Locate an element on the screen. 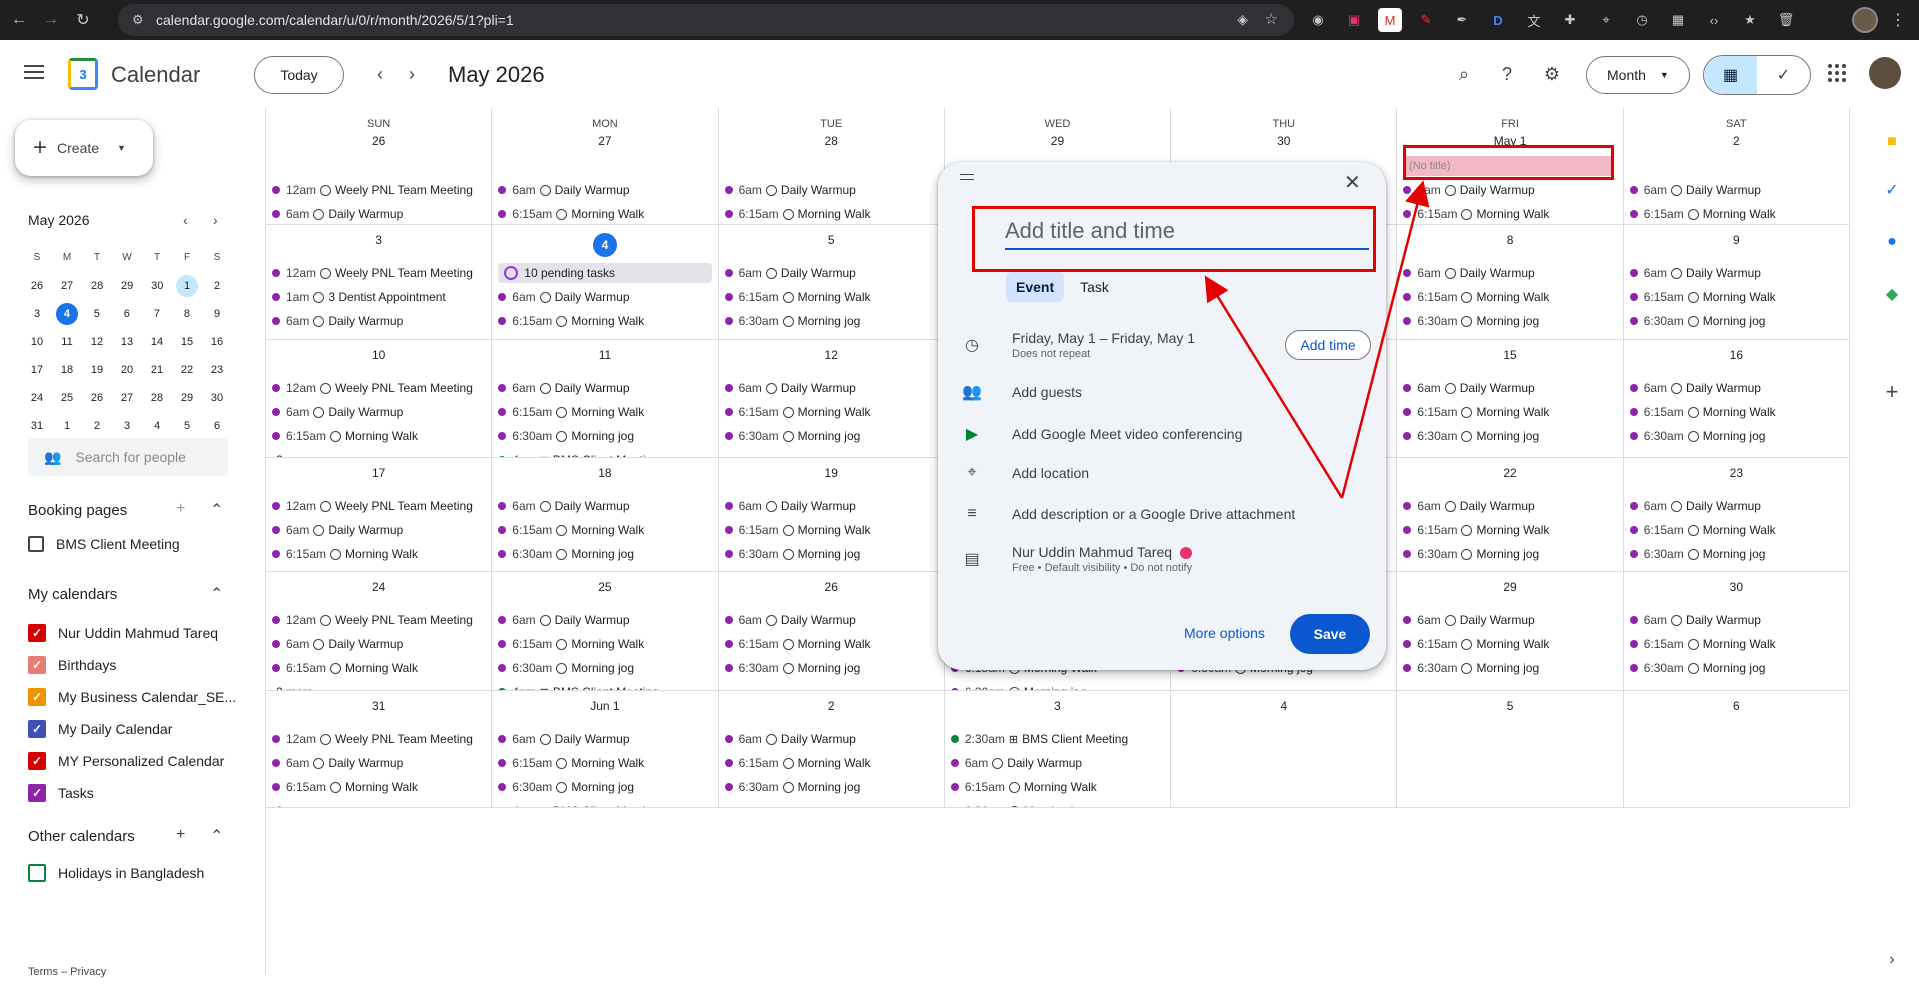 The image size is (1919, 988). main-menu-icon is located at coordinates (34, 72).